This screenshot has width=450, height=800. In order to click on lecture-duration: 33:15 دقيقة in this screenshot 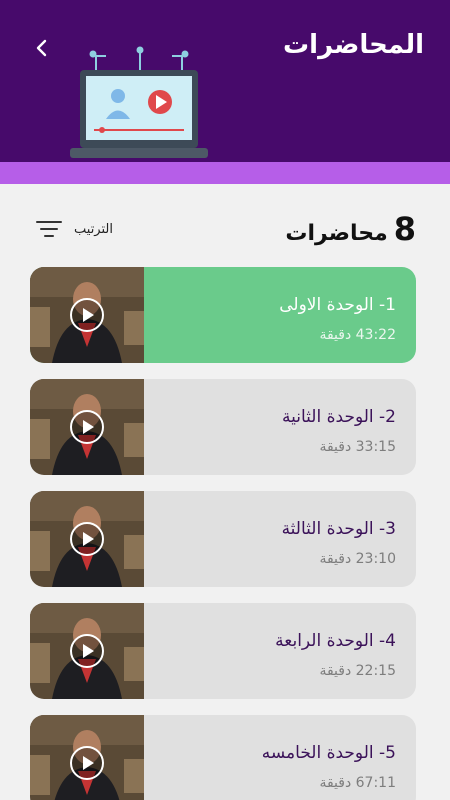, I will do `click(357, 447)`.